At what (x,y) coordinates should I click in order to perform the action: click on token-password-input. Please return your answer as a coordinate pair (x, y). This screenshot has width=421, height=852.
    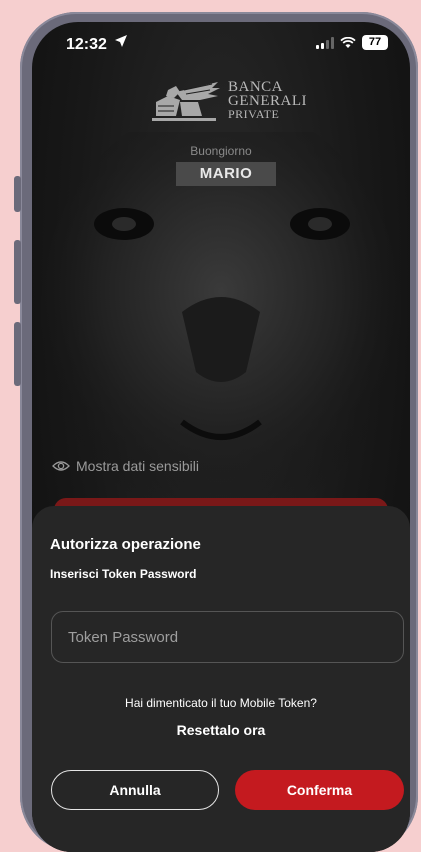
    Looking at the image, I should click on (227, 637).